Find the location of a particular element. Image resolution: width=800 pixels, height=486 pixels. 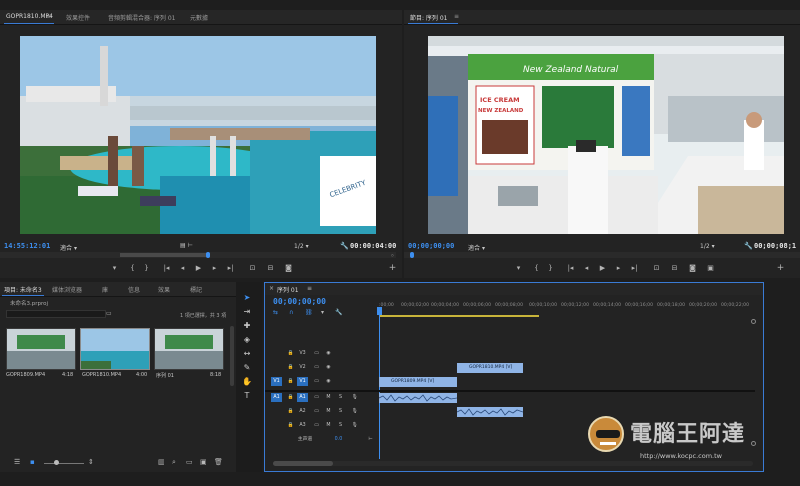

source-resolution-dropdown: 1/2 ▾ is located at coordinates (301, 246).